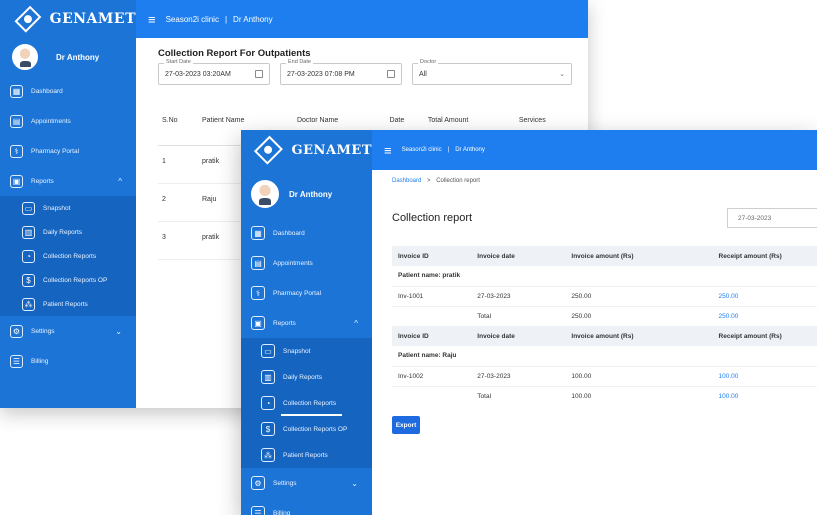  I want to click on genamet-logo-icon, so click(268, 150).